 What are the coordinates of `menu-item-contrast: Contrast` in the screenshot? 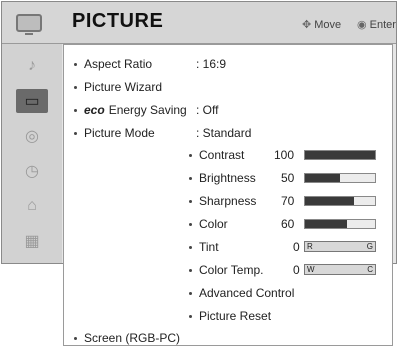 It's located at (216, 155).